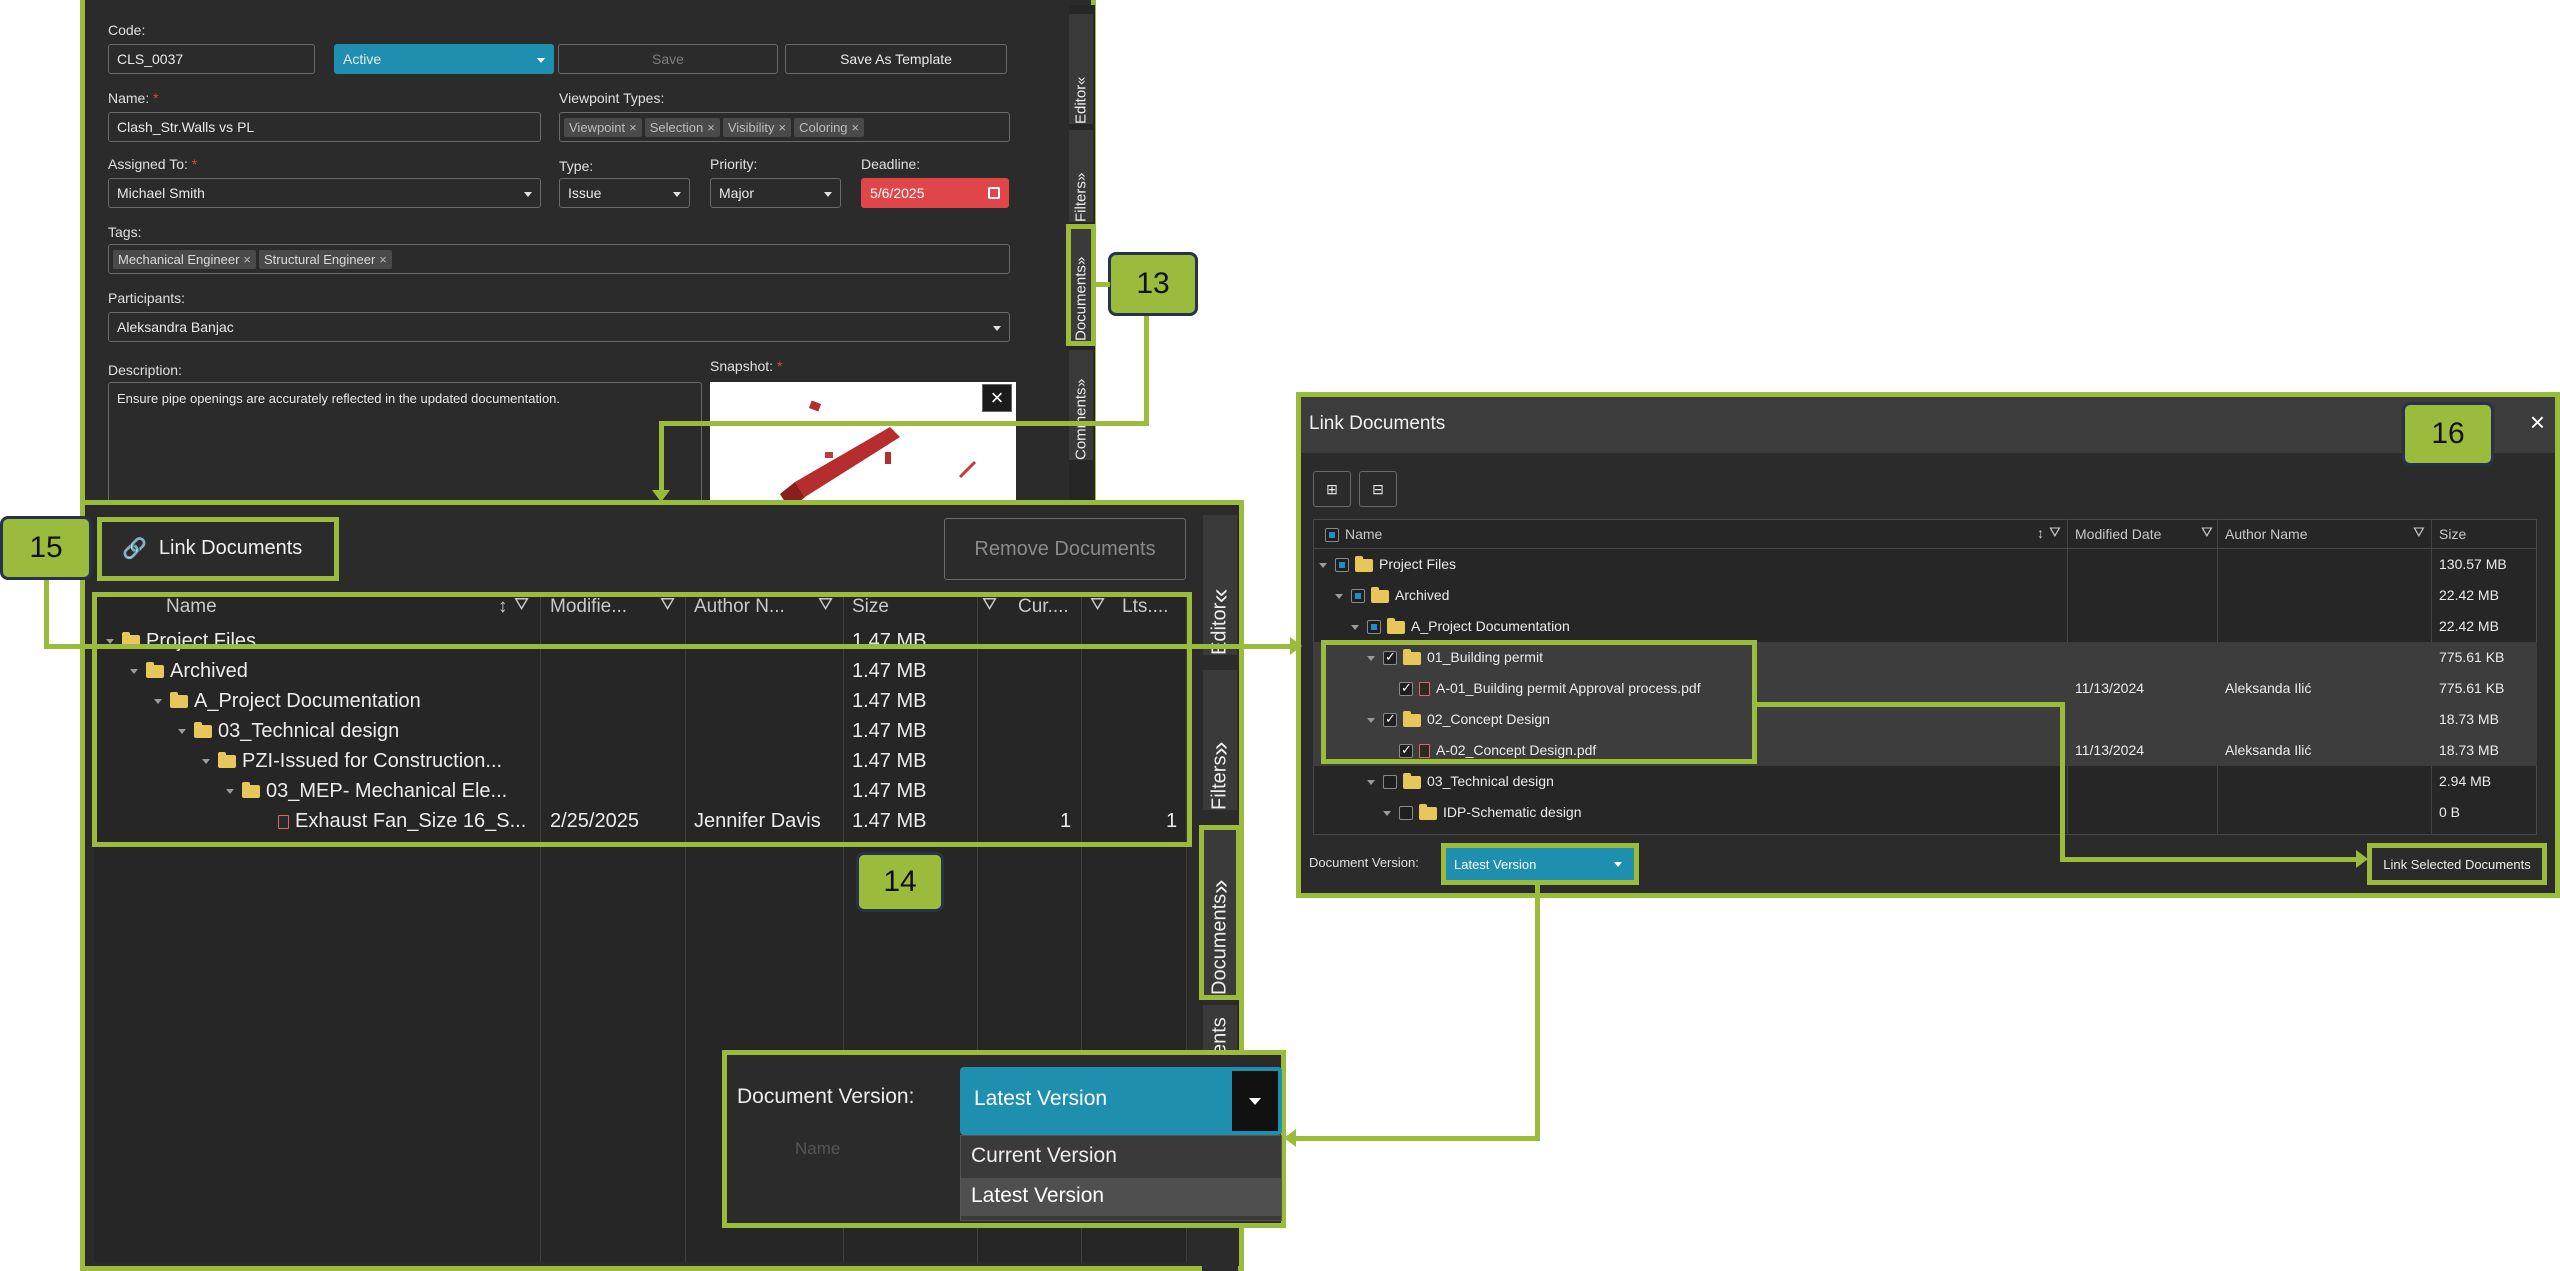 The width and height of the screenshot is (2560, 1271). Describe the element at coordinates (324, 127) in the screenshot. I see `name-input: Clash_Str.Walls vs PL` at that location.